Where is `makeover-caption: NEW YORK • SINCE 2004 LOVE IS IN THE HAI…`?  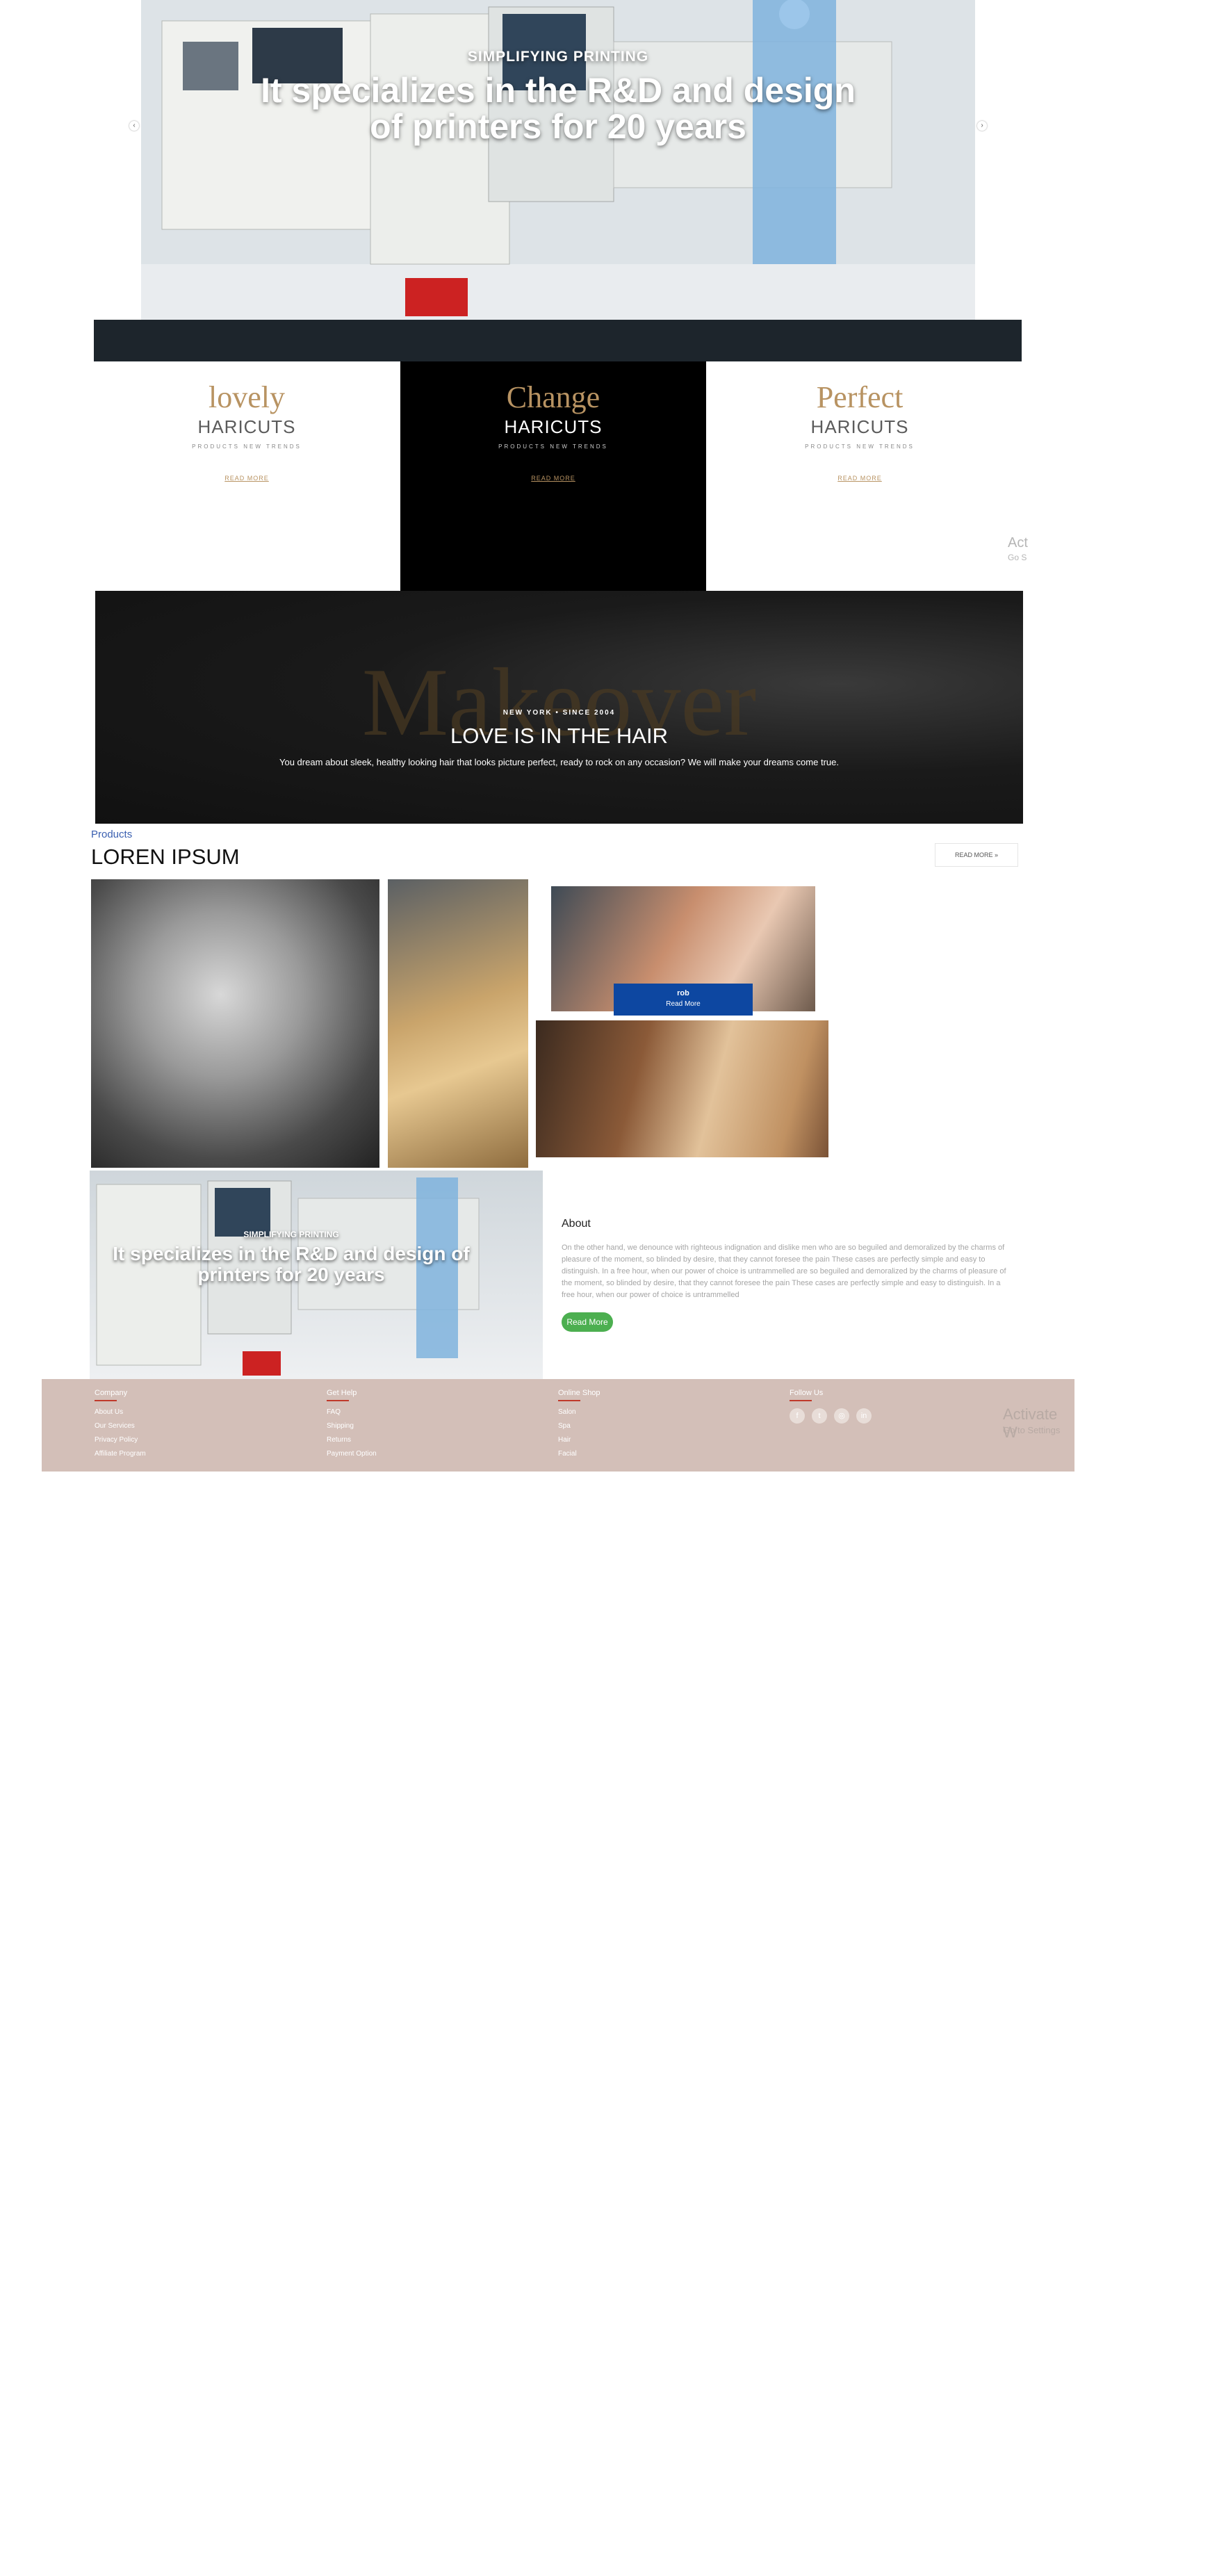 makeover-caption: NEW YORK • SINCE 2004 LOVE IS IN THE HAI… is located at coordinates (559, 738).